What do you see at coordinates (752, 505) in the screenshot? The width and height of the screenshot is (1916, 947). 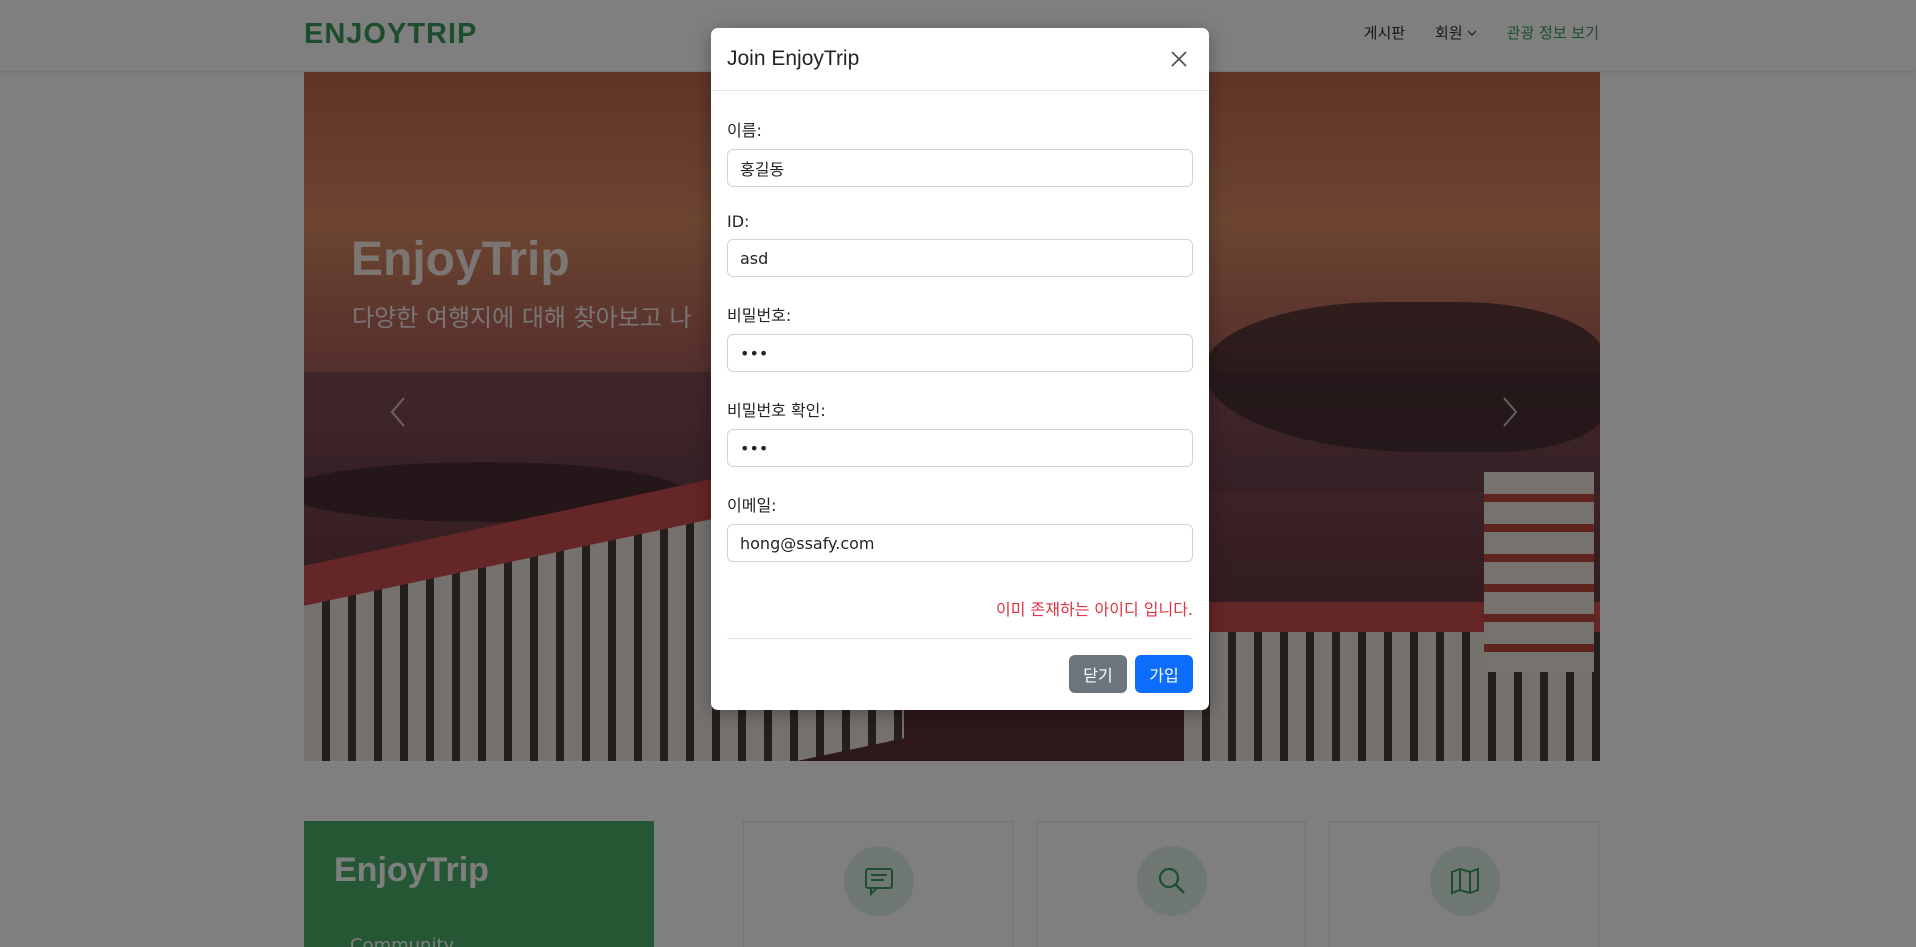 I see `email-label: 이메일:` at bounding box center [752, 505].